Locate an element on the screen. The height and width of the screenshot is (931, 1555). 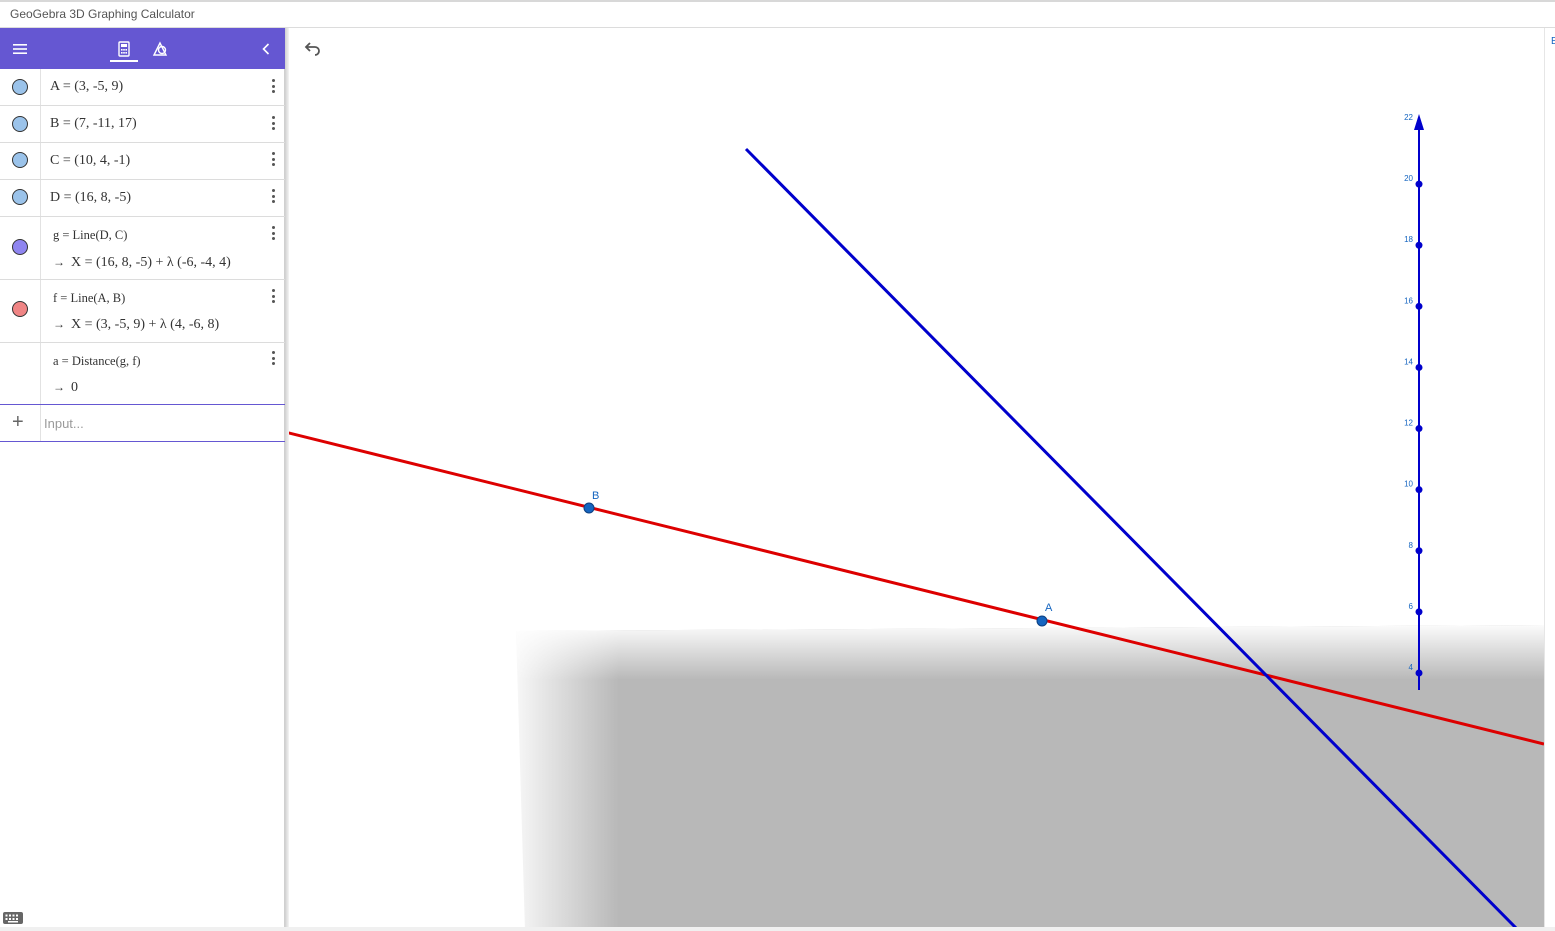
definition-text: D = (16, 8, -5) is located at coordinates (90, 198).